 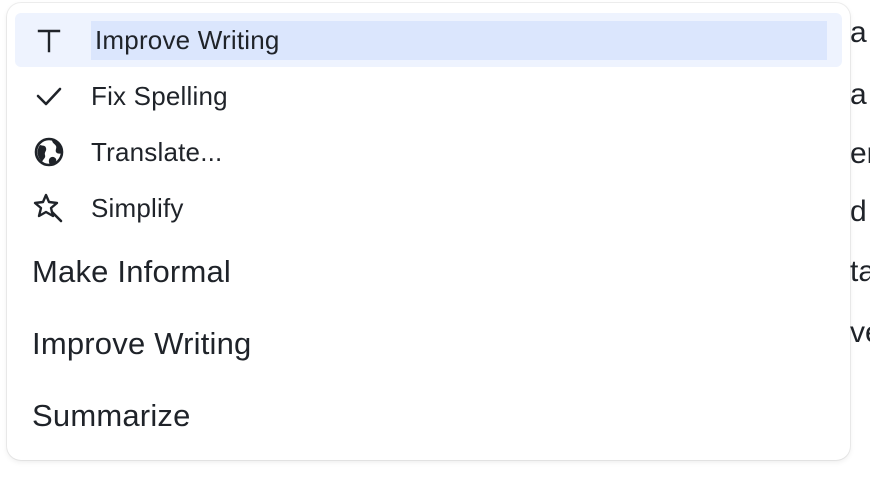 I want to click on menu-item-label: Simplify, so click(x=137, y=207).